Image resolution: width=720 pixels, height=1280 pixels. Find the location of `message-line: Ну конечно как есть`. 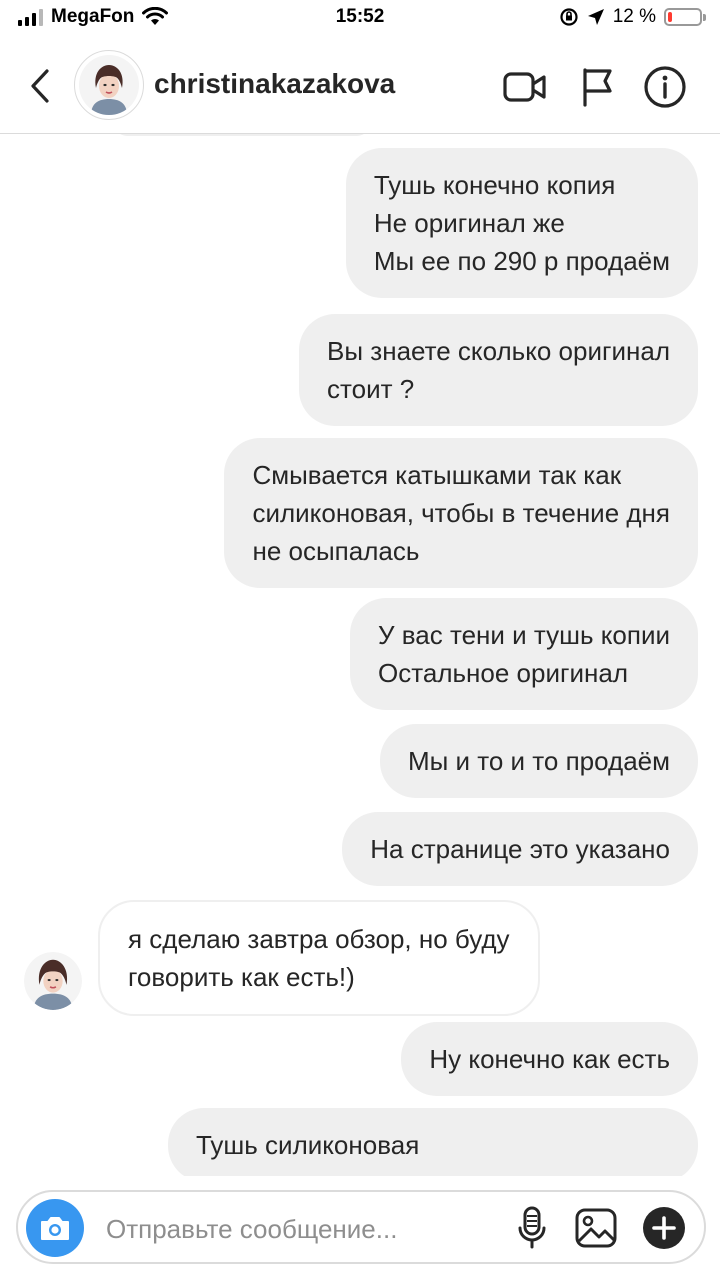

message-line: Ну конечно как есть is located at coordinates (549, 1059).